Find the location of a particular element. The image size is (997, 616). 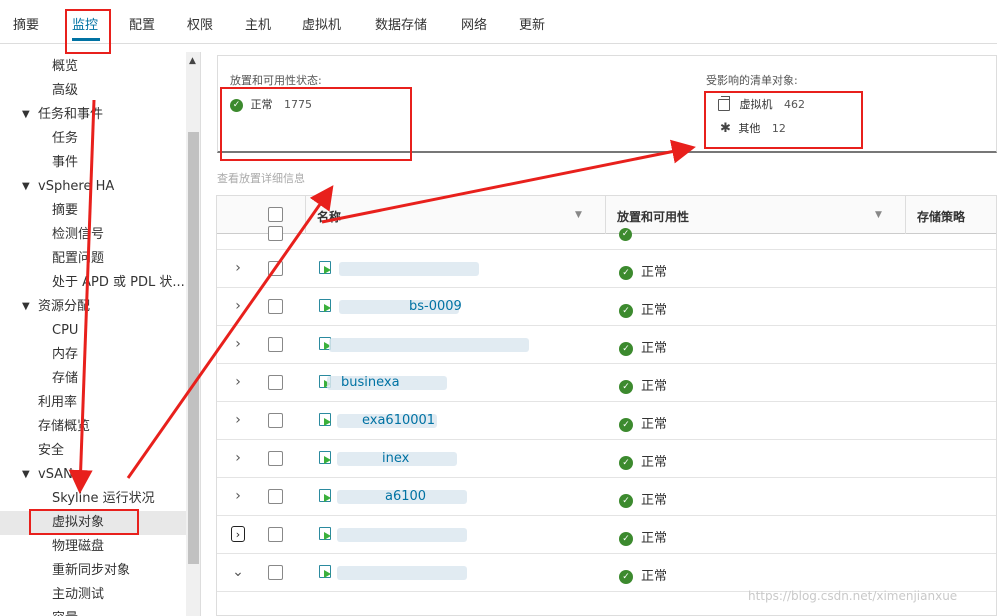

sidebar-item-label: 资源分配 is located at coordinates (64, 306).